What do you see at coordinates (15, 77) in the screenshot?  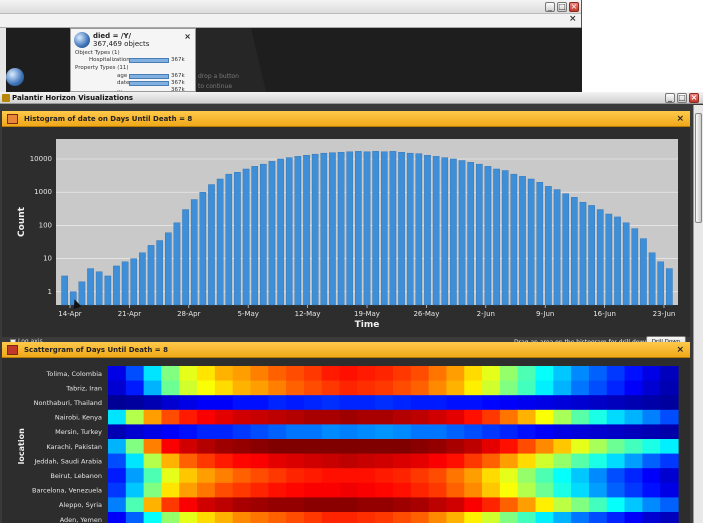 I see `globe-node-icon` at bounding box center [15, 77].